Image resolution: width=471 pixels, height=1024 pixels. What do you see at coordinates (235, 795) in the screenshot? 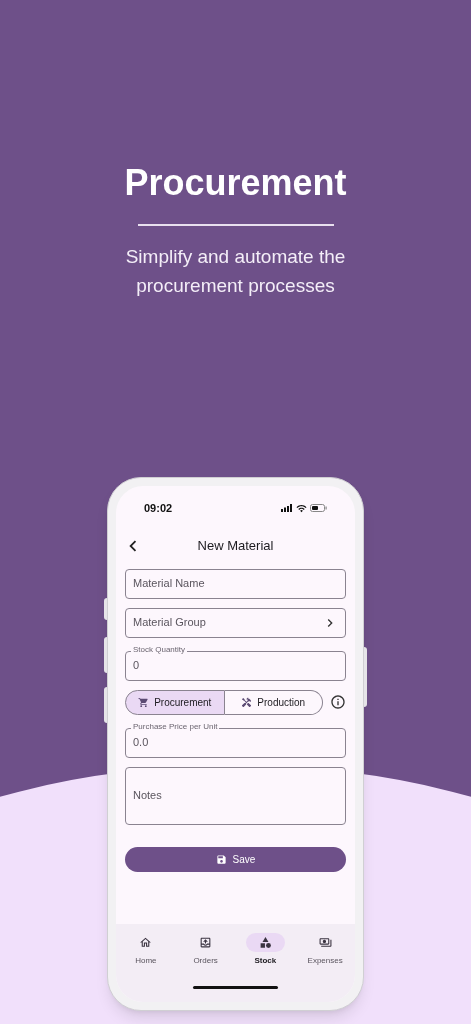
I see `notes-field: Notes` at bounding box center [235, 795].